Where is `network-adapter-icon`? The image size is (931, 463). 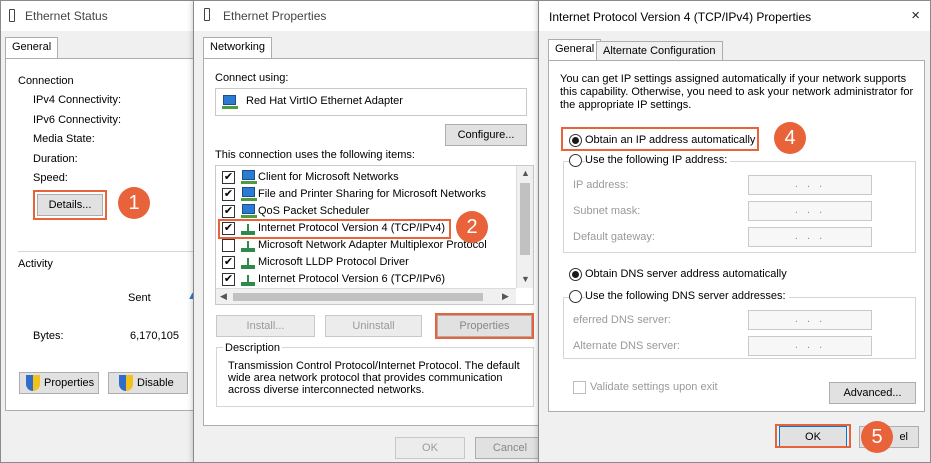
network-adapter-icon is located at coordinates (230, 102).